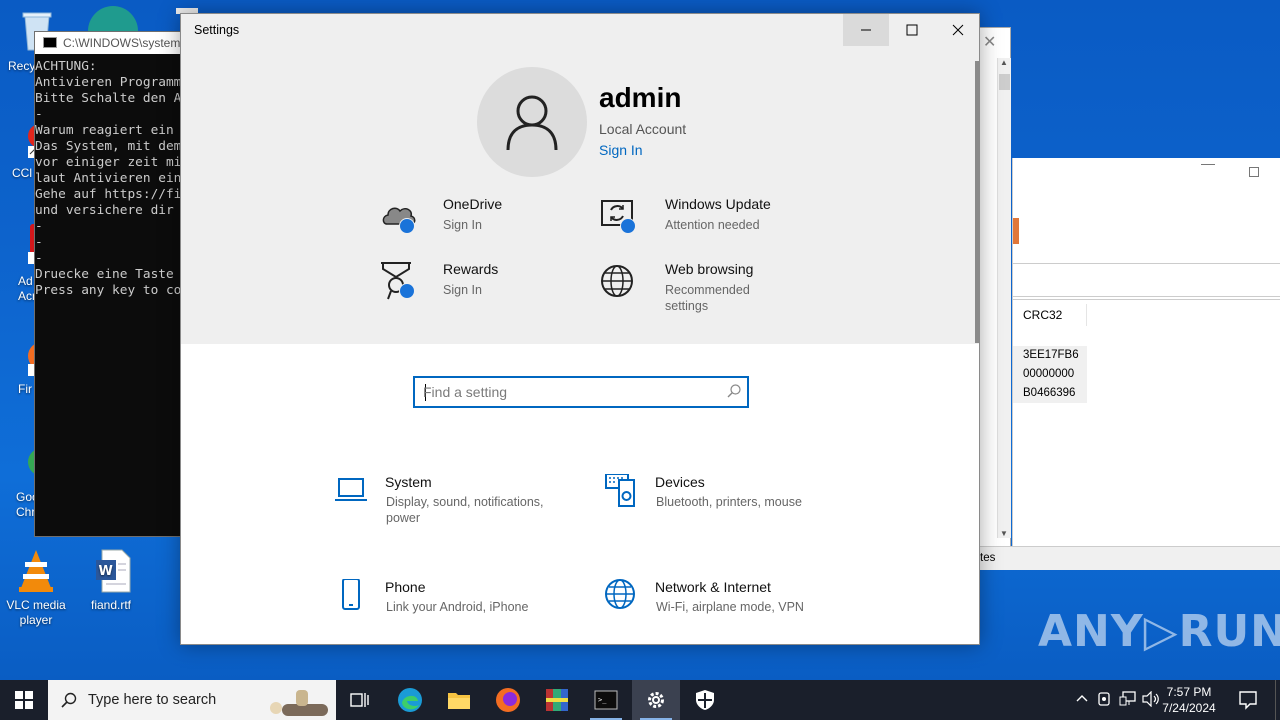 Image resolution: width=1280 pixels, height=720 pixels. I want to click on vlc-icon, so click(36, 571).